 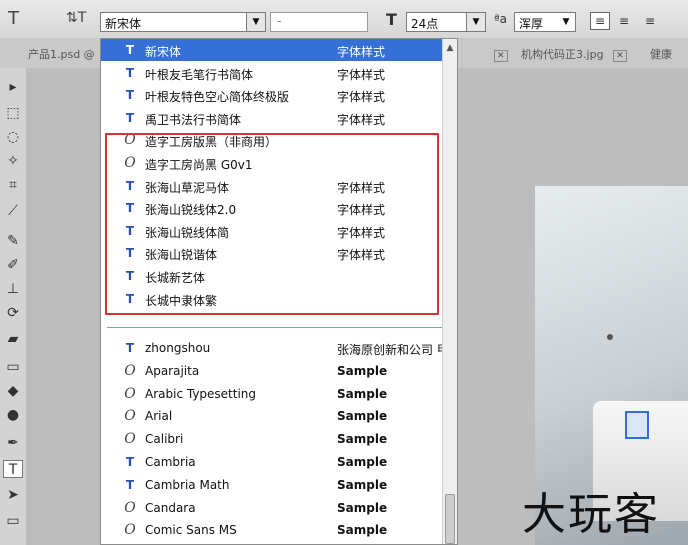 What do you see at coordinates (193, 119) in the screenshot?
I see `font-name: 禹卫书法行书简体` at bounding box center [193, 119].